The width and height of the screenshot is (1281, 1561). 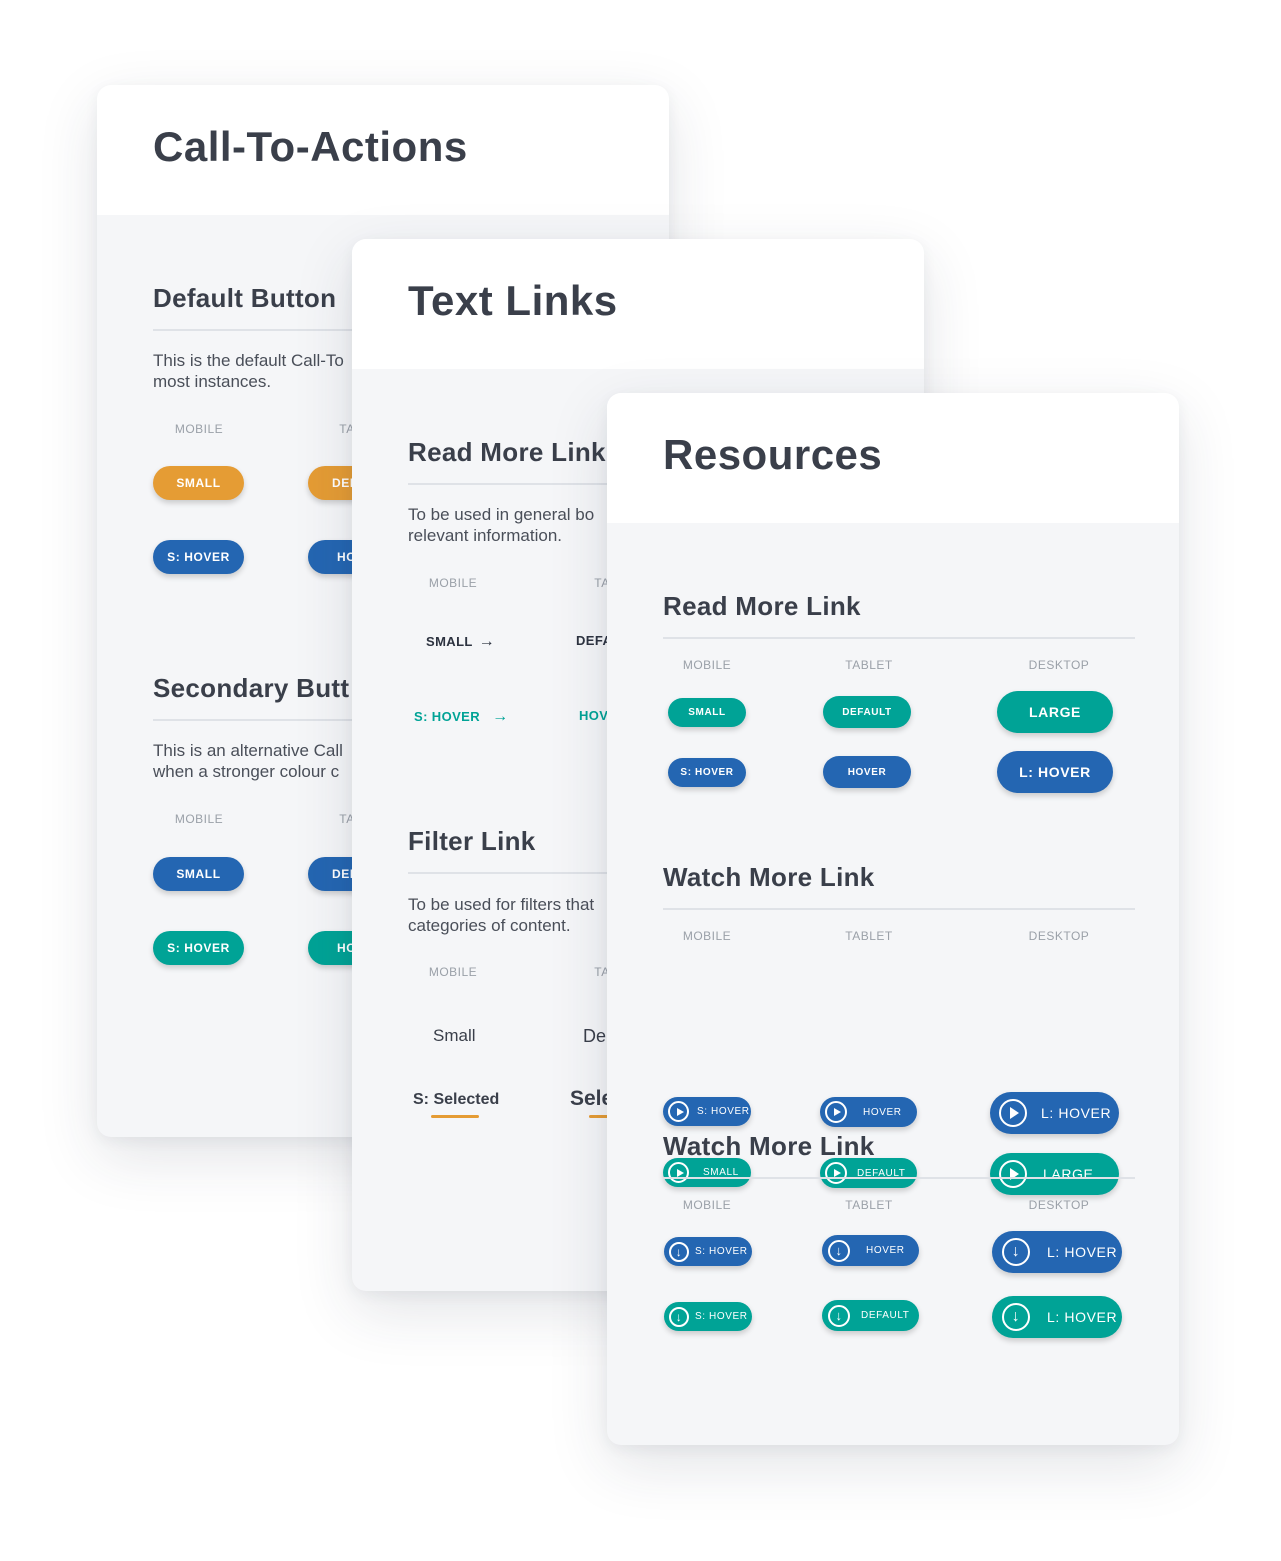 I want to click on read-more-small-link: SMALL →, so click(x=460, y=642).